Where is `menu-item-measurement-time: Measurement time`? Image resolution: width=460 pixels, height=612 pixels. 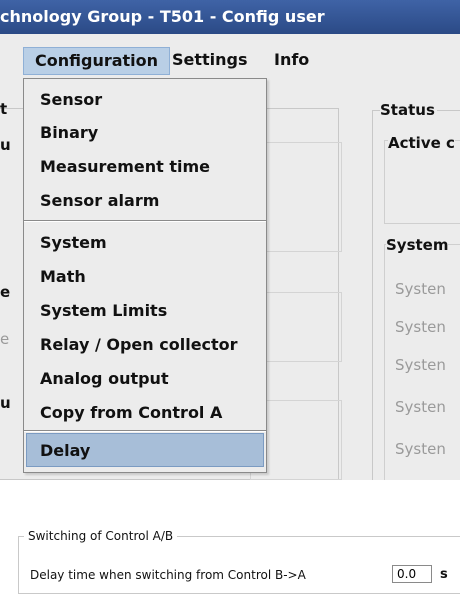
menu-item-measurement-time: Measurement time is located at coordinates (125, 166).